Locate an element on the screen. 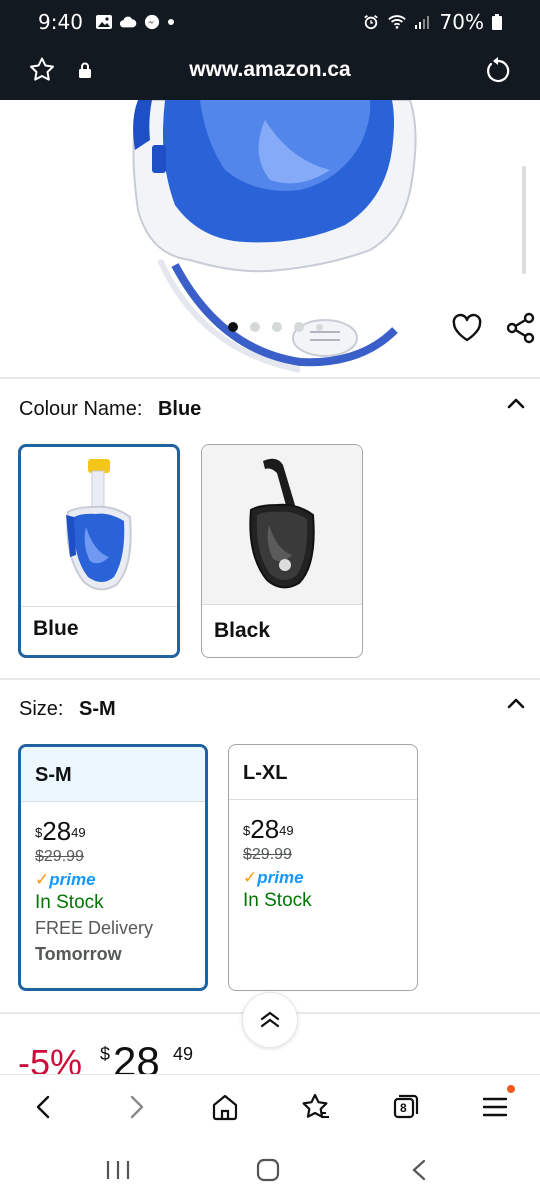 Image resolution: width=540 pixels, height=1200 pixels. image-carousel-dots is located at coordinates (275, 327).